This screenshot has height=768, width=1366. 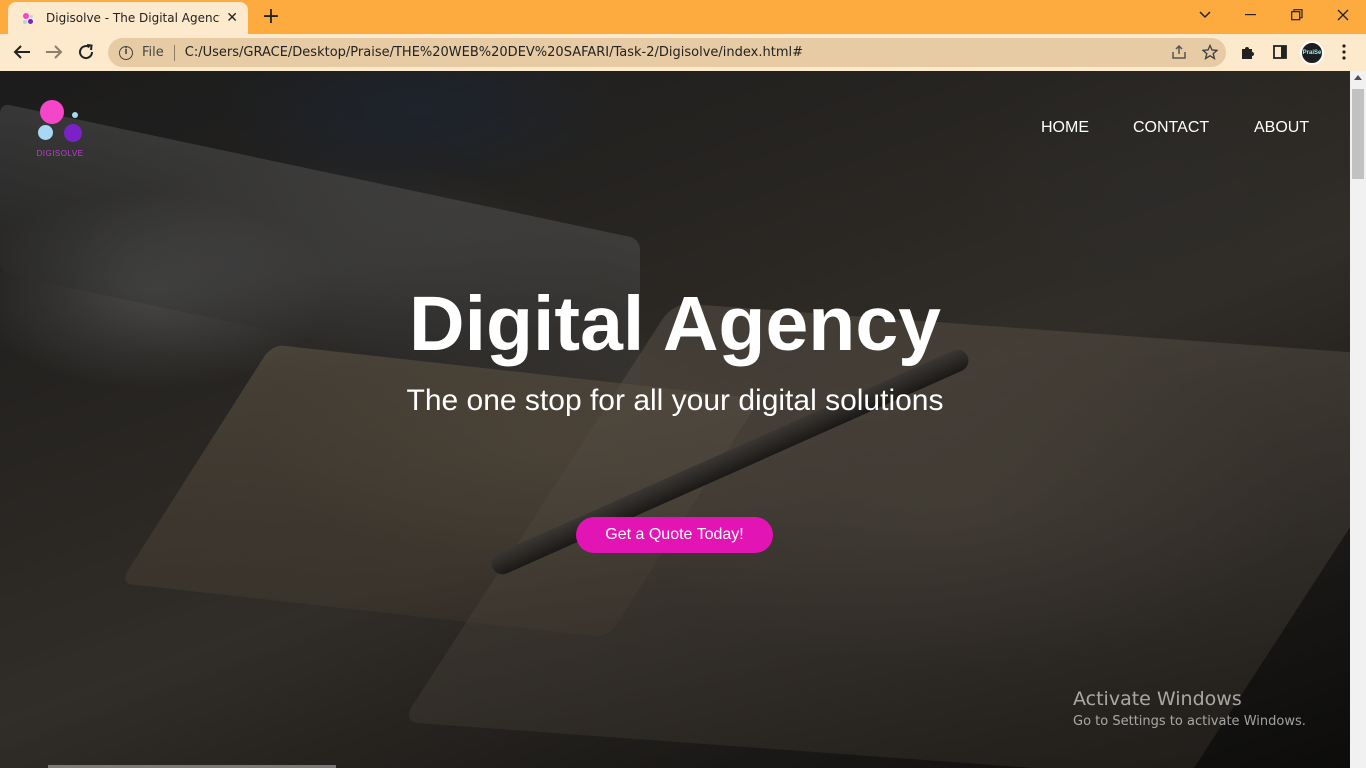 What do you see at coordinates (1358, 134) in the screenshot?
I see `scrollbar-thumb` at bounding box center [1358, 134].